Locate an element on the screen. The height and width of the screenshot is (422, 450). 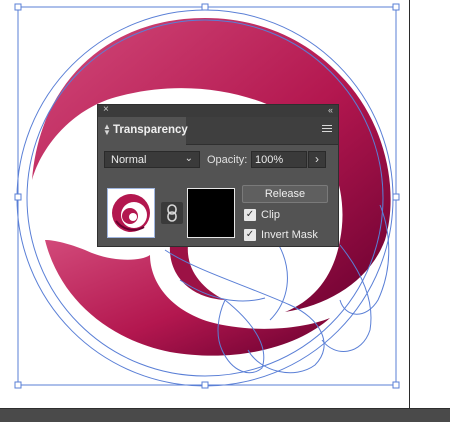
mask-thumbnail is located at coordinates (211, 213).